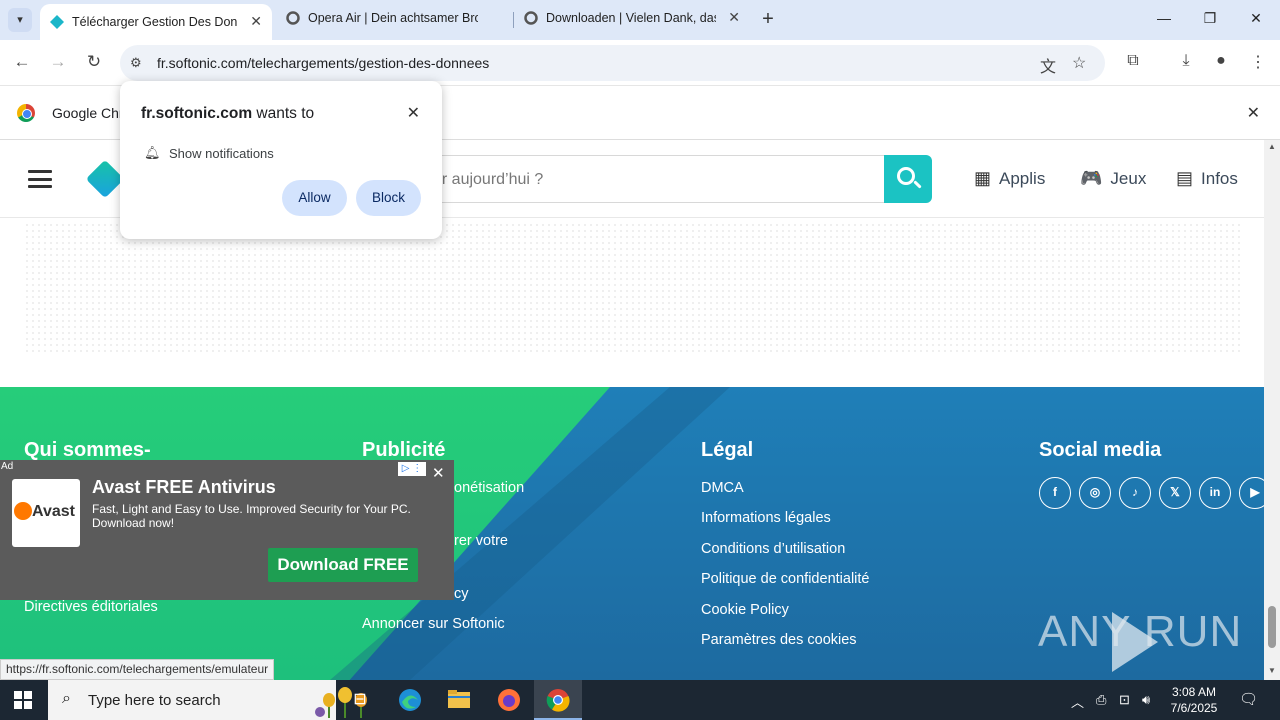 This screenshot has height=720, width=1280. I want to click on footer-link: Directives éditoriales, so click(91, 607).